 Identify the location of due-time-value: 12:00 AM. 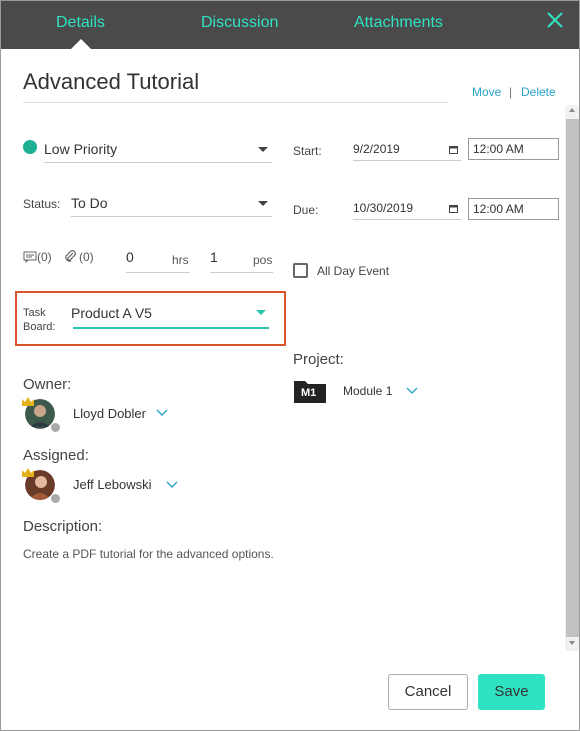
(498, 209).